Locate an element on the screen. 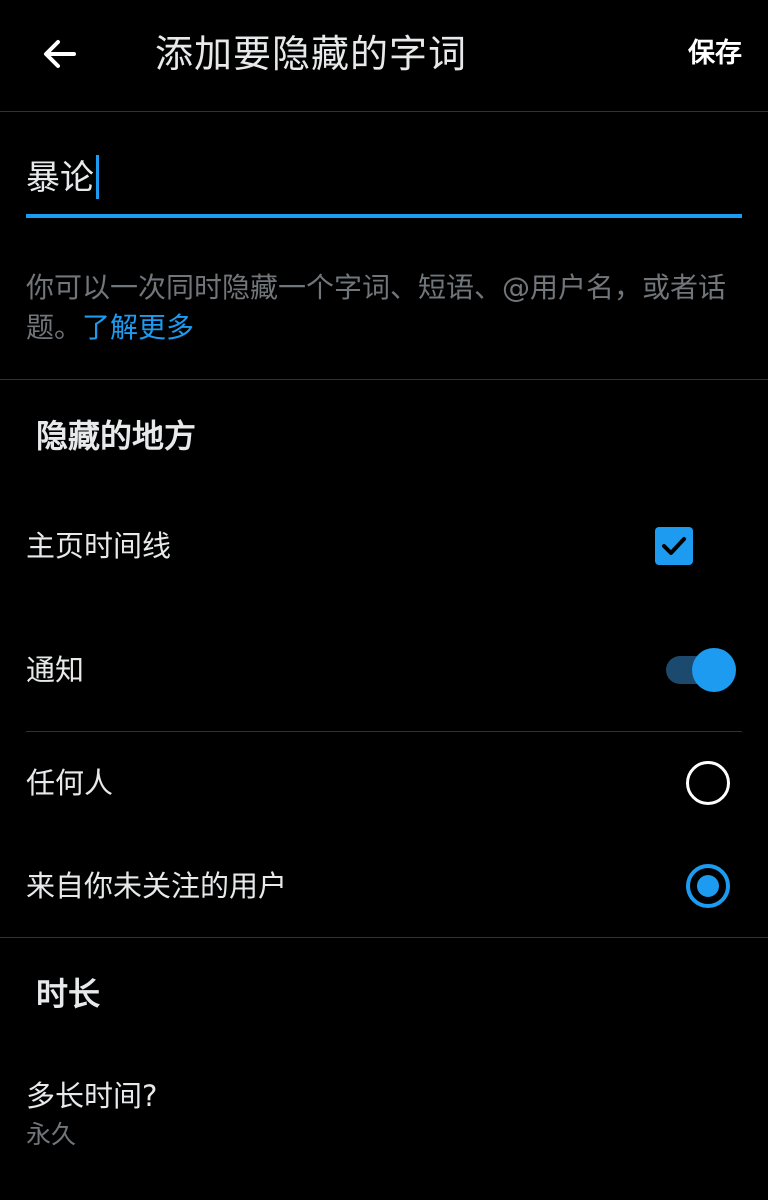 The image size is (768, 1200). audience-anyone-radio is located at coordinates (708, 783).